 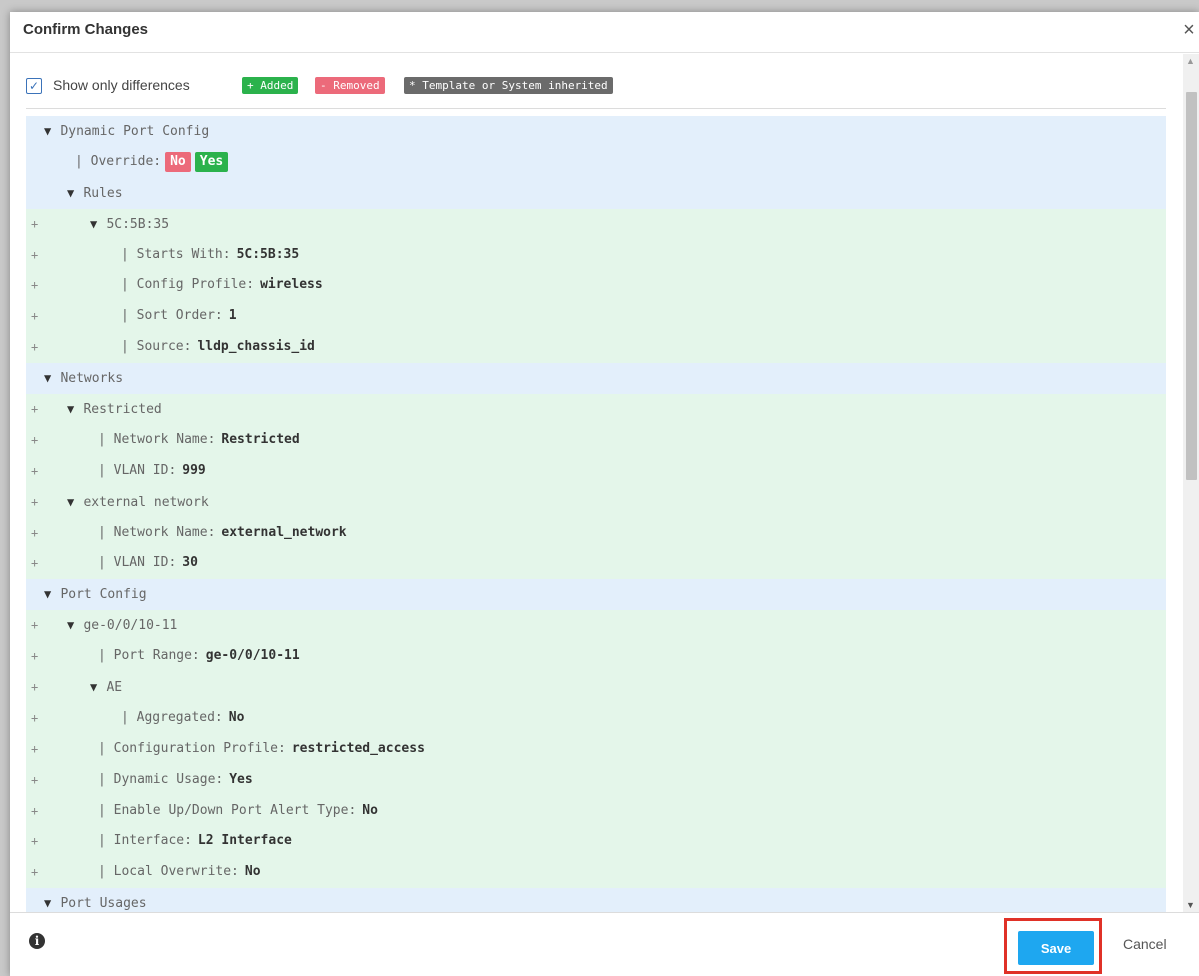 I want to click on diff-row: ▼ Port Usages, so click(x=596, y=900).